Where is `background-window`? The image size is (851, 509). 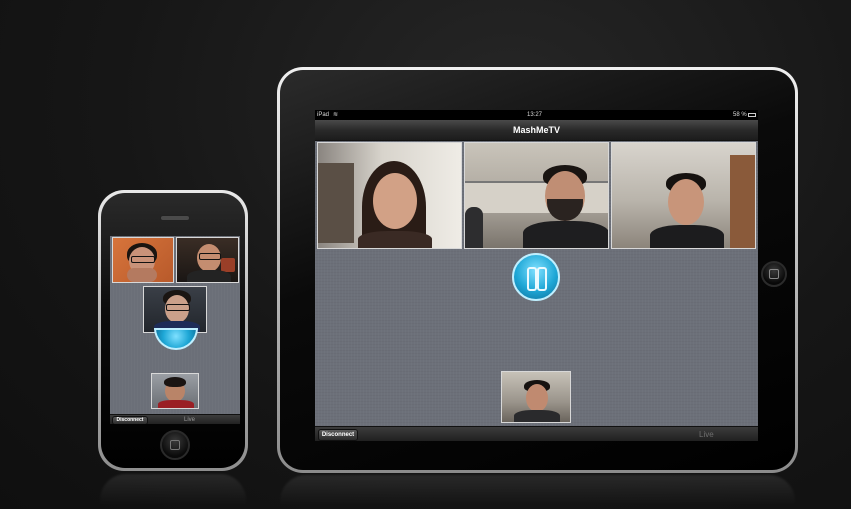
background-window is located at coordinates (742, 201).